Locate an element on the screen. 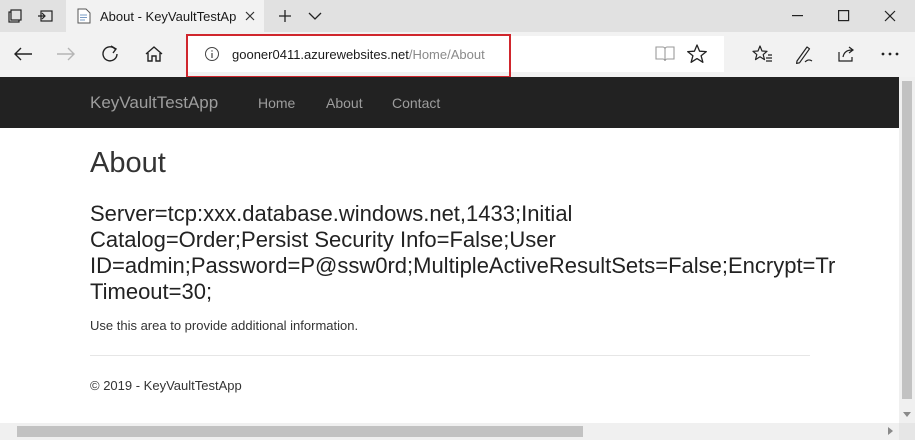 The height and width of the screenshot is (440, 915). site-navbar: KeyVaultTestApp Home About Contact is located at coordinates (449, 102).